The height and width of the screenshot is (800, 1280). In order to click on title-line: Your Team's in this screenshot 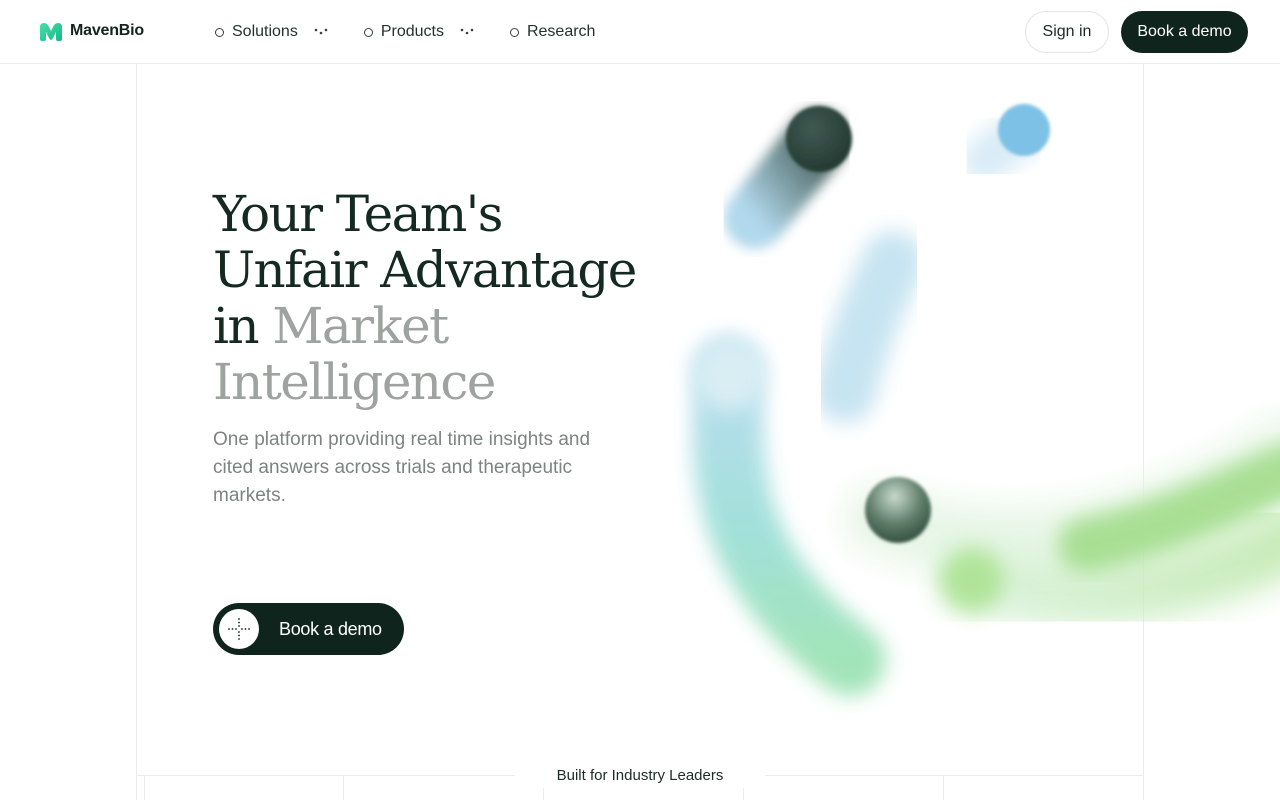, I will do `click(358, 214)`.